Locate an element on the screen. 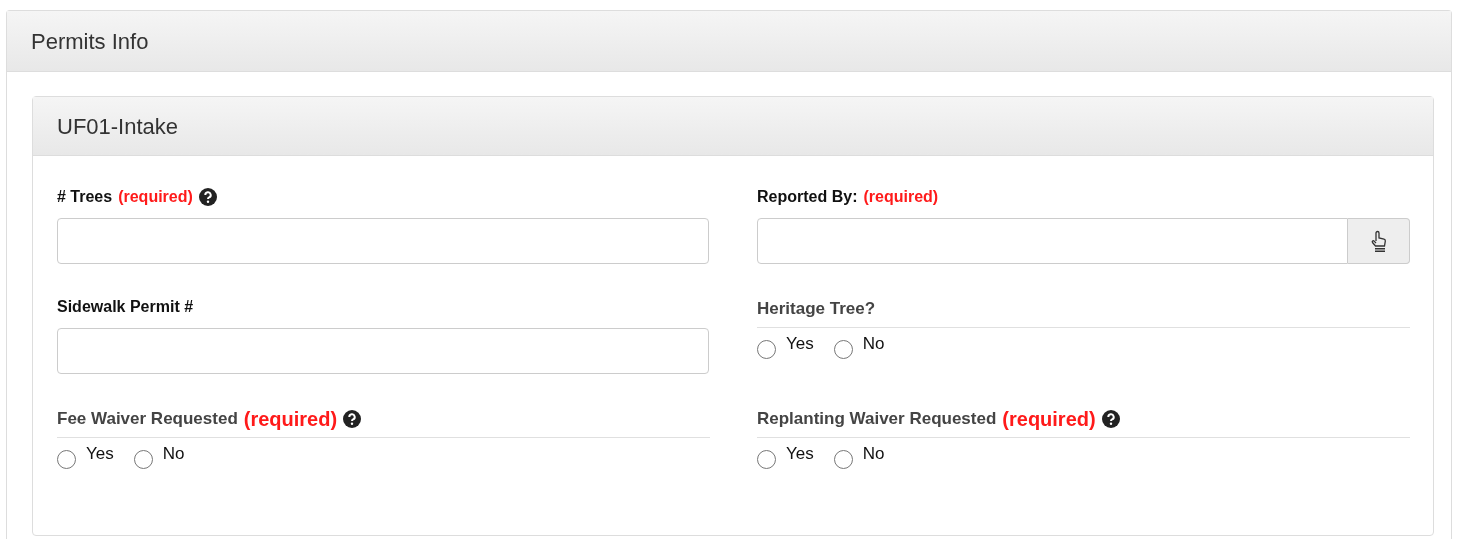  field-label: Replanting Waiver Requested is located at coordinates (877, 419).